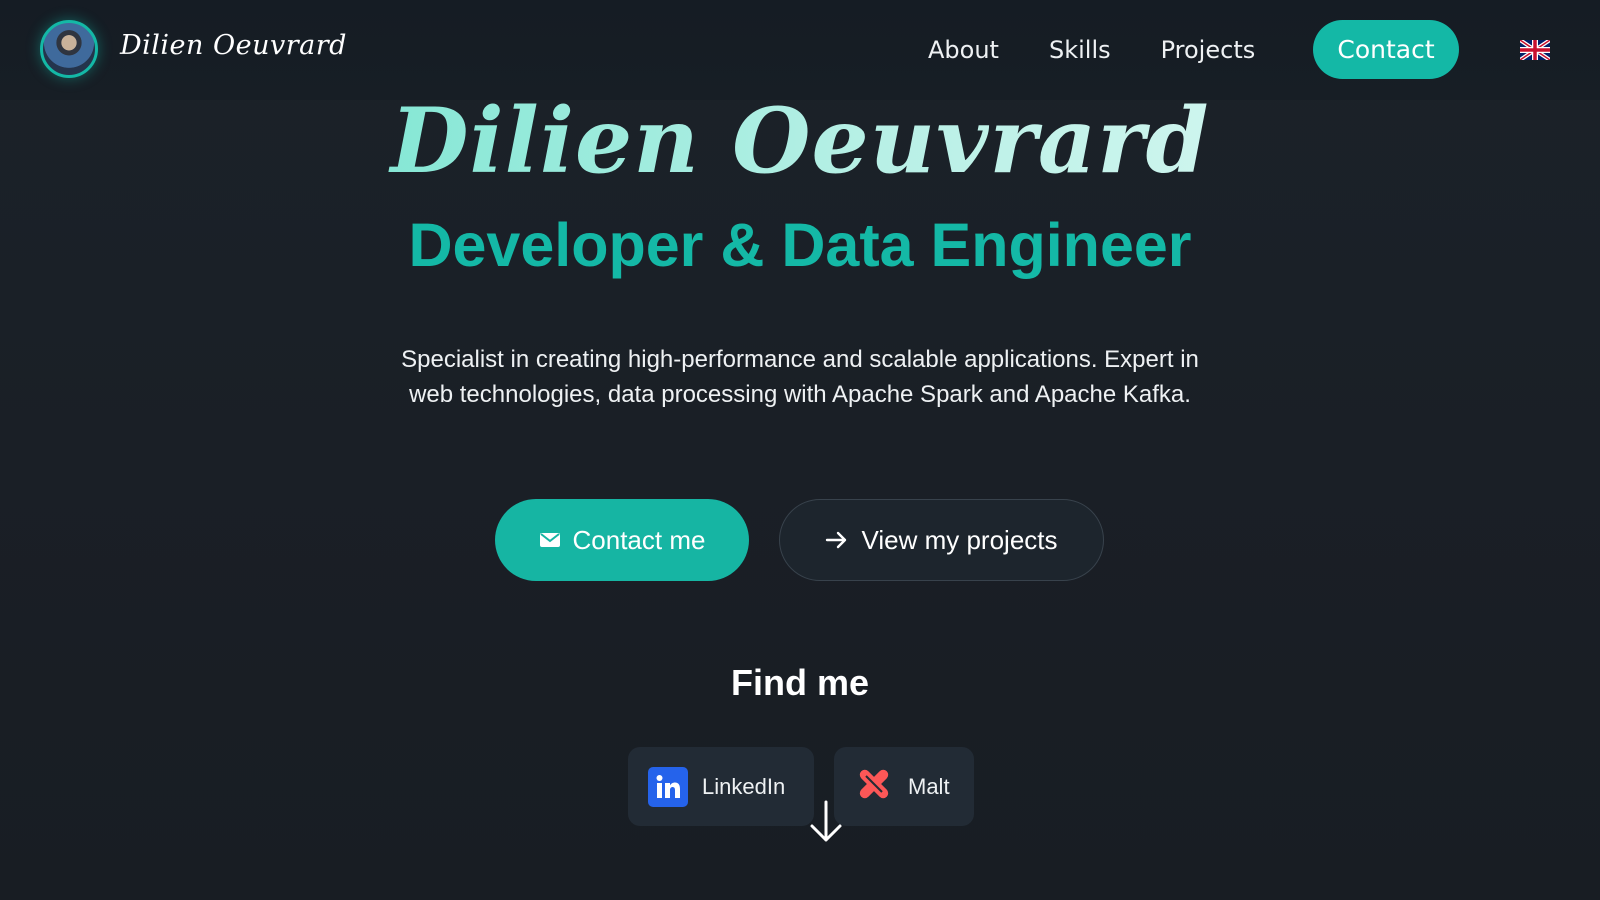  Describe the element at coordinates (1080, 50) in the screenshot. I see `nav-link-skills: Skills` at that location.